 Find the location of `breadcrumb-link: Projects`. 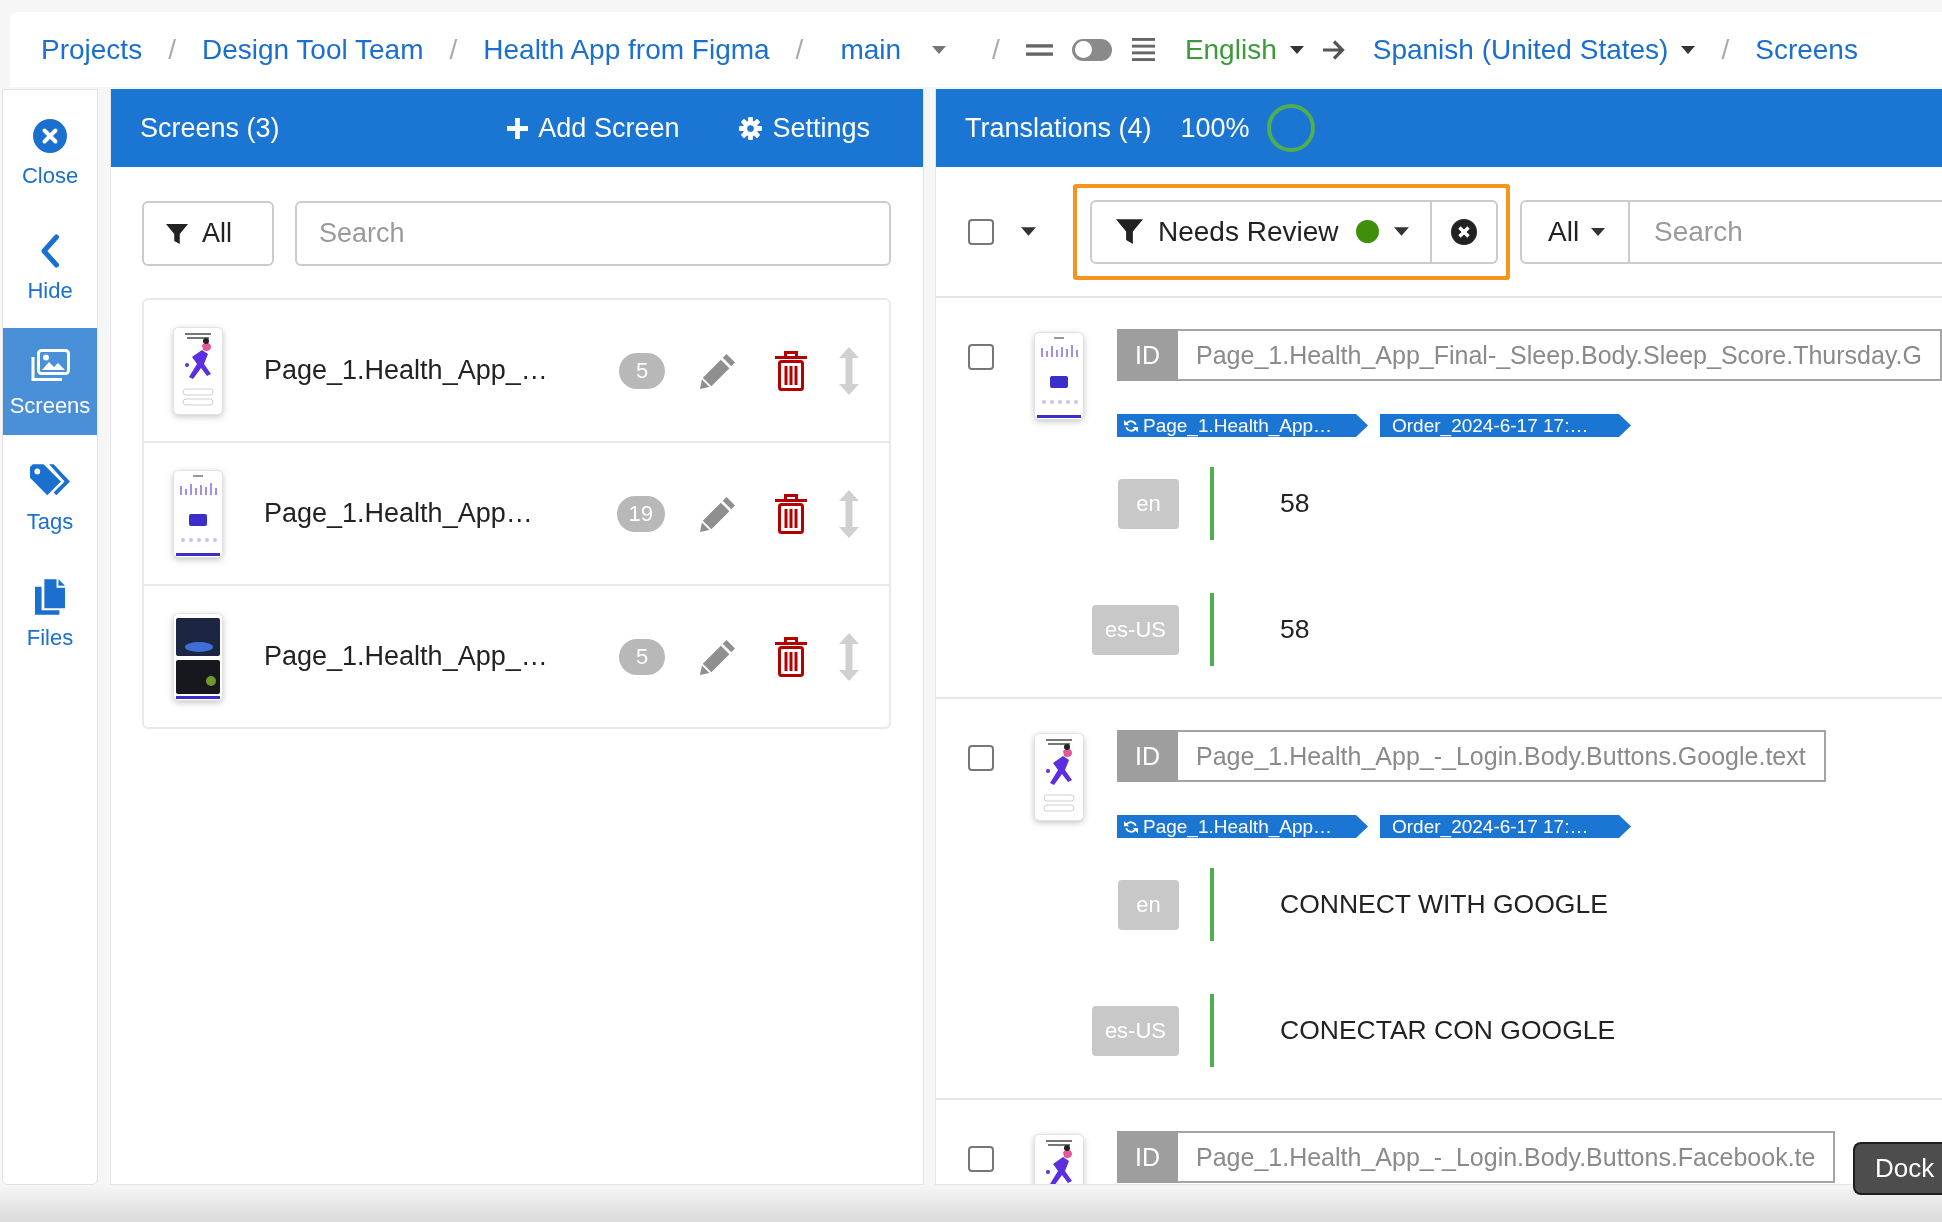

breadcrumb-link: Projects is located at coordinates (92, 49).